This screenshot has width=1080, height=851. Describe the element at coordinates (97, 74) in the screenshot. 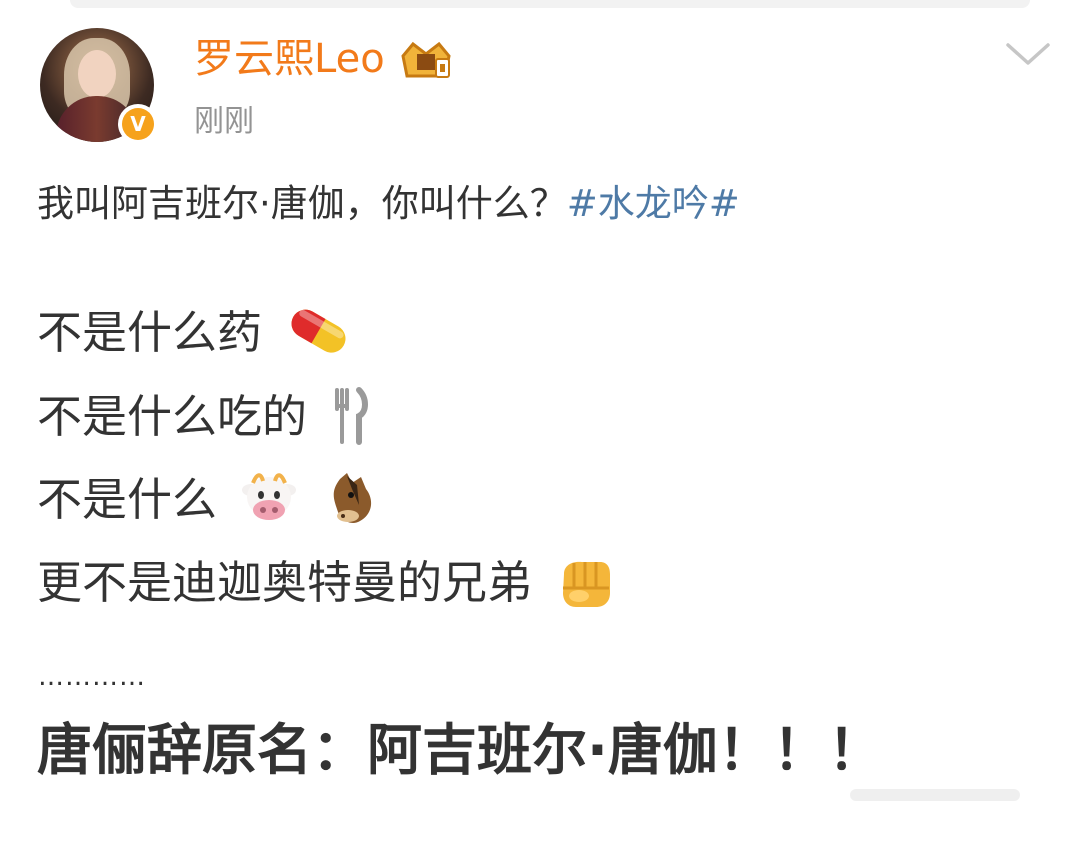

I see `avatar-face` at that location.